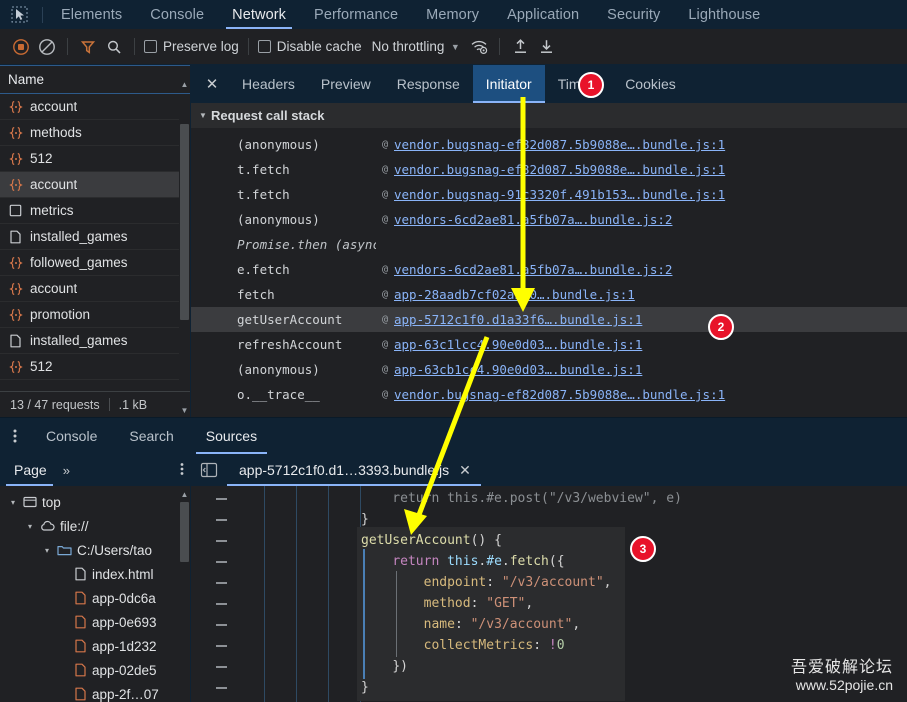 The image size is (907, 702). I want to click on editor-tab-app-bundle: app-5712c1f0.d1…3393.bundle.js ✕, so click(354, 470).